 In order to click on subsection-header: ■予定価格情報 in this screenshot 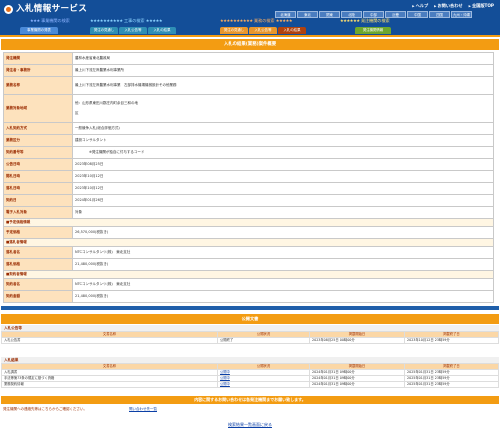, I will do `click(248, 222)`.